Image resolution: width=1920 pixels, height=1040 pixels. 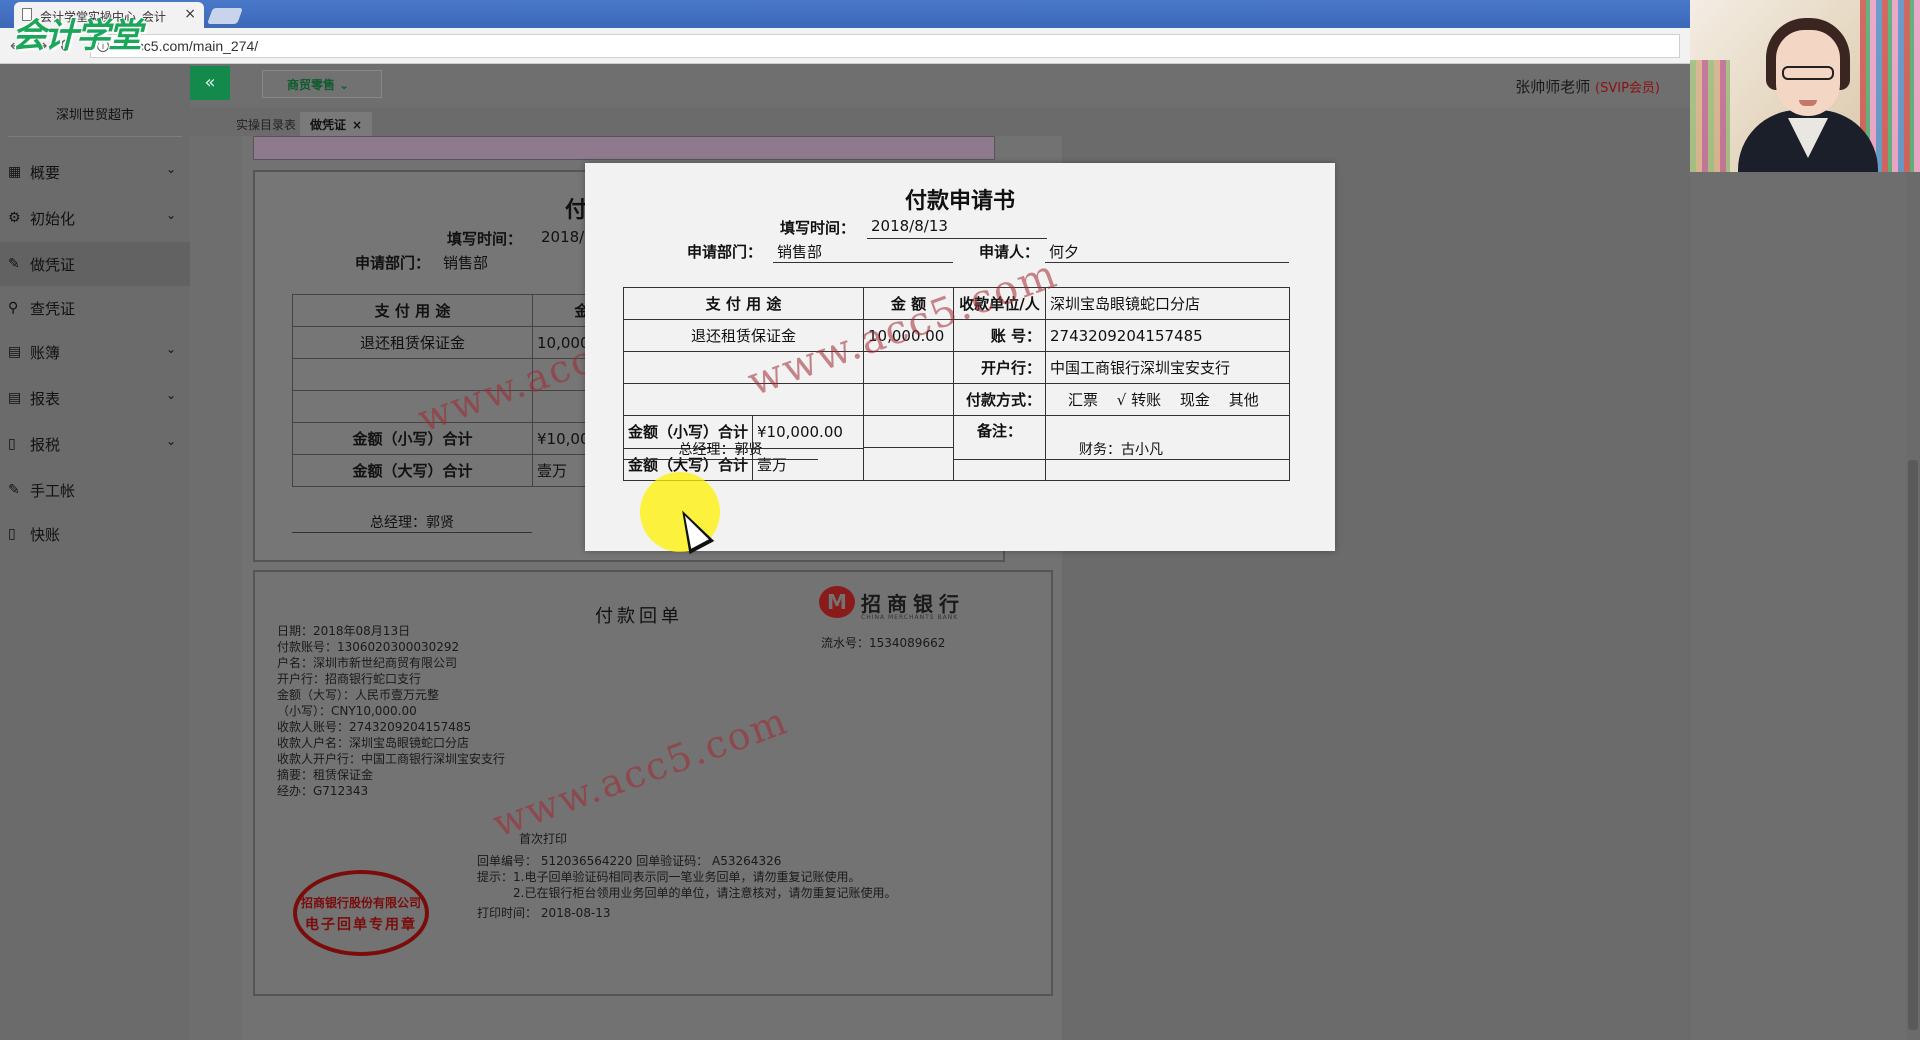 I want to click on receipt-number: 回单编号： 512036564220 回单验证码： A53264326, so click(x=629, y=861).